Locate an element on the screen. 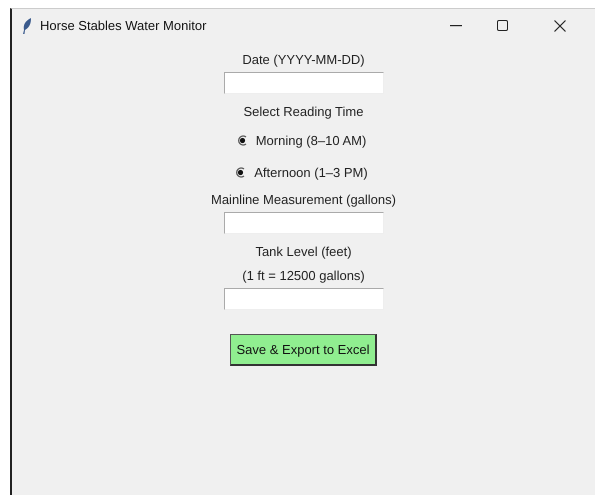 The image size is (595, 495). maximize-icon is located at coordinates (502, 25).